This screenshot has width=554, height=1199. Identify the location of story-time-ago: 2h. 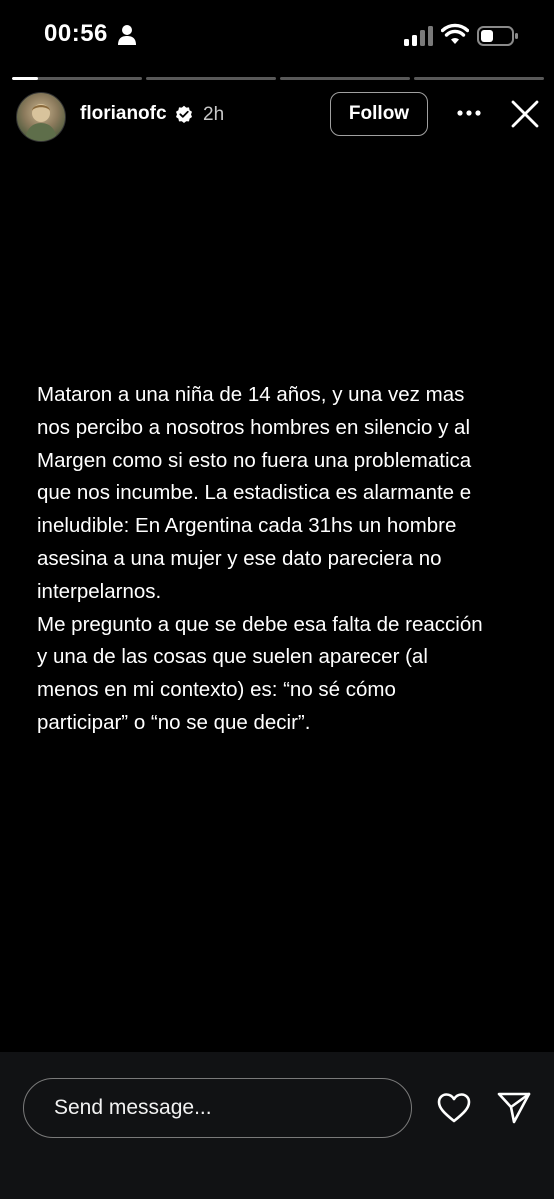
(214, 114).